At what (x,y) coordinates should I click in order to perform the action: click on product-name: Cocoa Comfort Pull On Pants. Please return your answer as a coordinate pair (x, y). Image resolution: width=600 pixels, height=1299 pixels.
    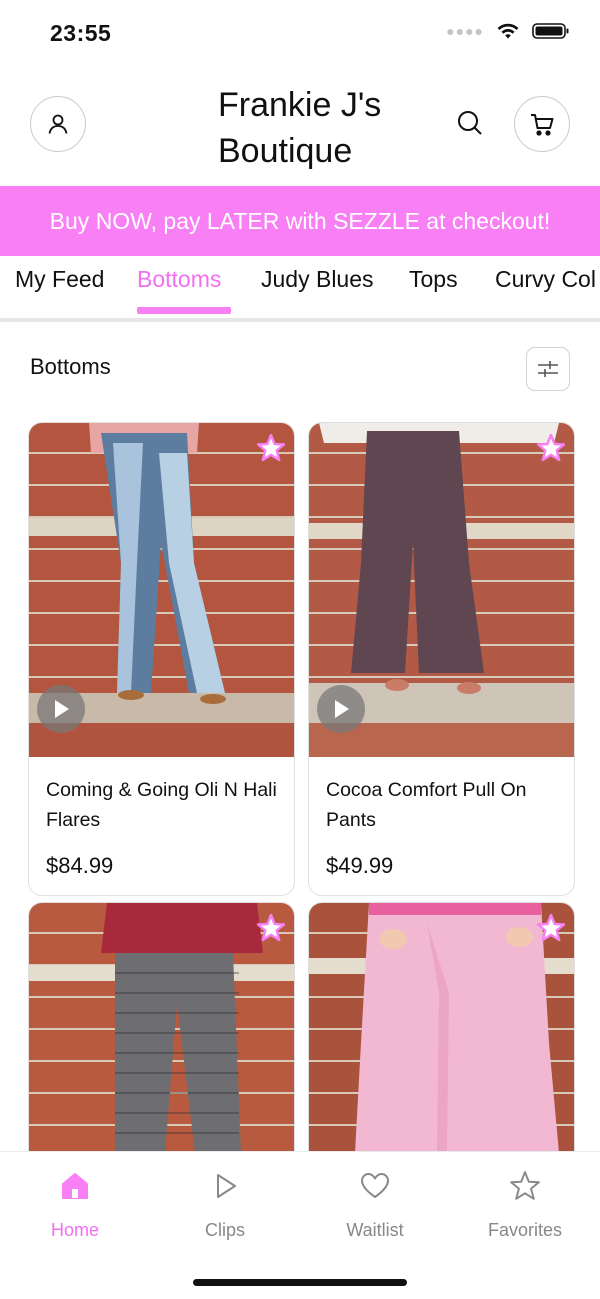
    Looking at the image, I should click on (441, 799).